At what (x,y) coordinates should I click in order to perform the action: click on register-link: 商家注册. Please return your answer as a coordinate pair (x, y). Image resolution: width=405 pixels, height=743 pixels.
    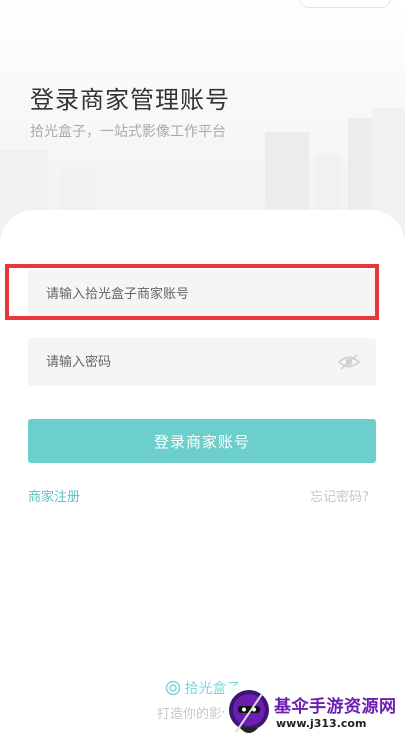
    Looking at the image, I should click on (54, 495).